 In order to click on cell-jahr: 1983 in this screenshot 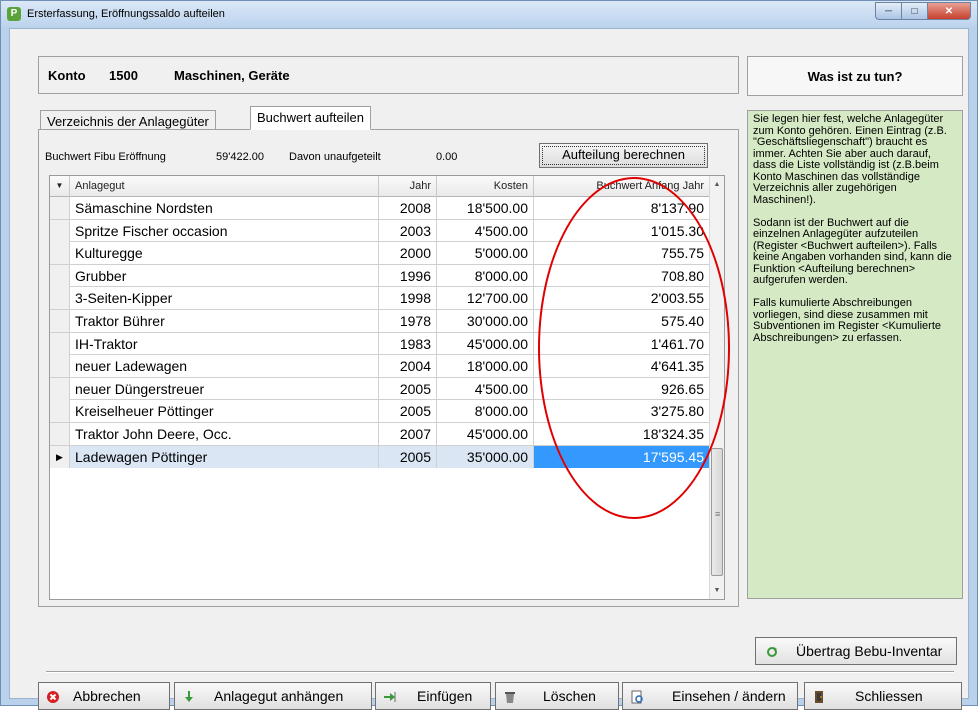, I will do `click(408, 343)`.